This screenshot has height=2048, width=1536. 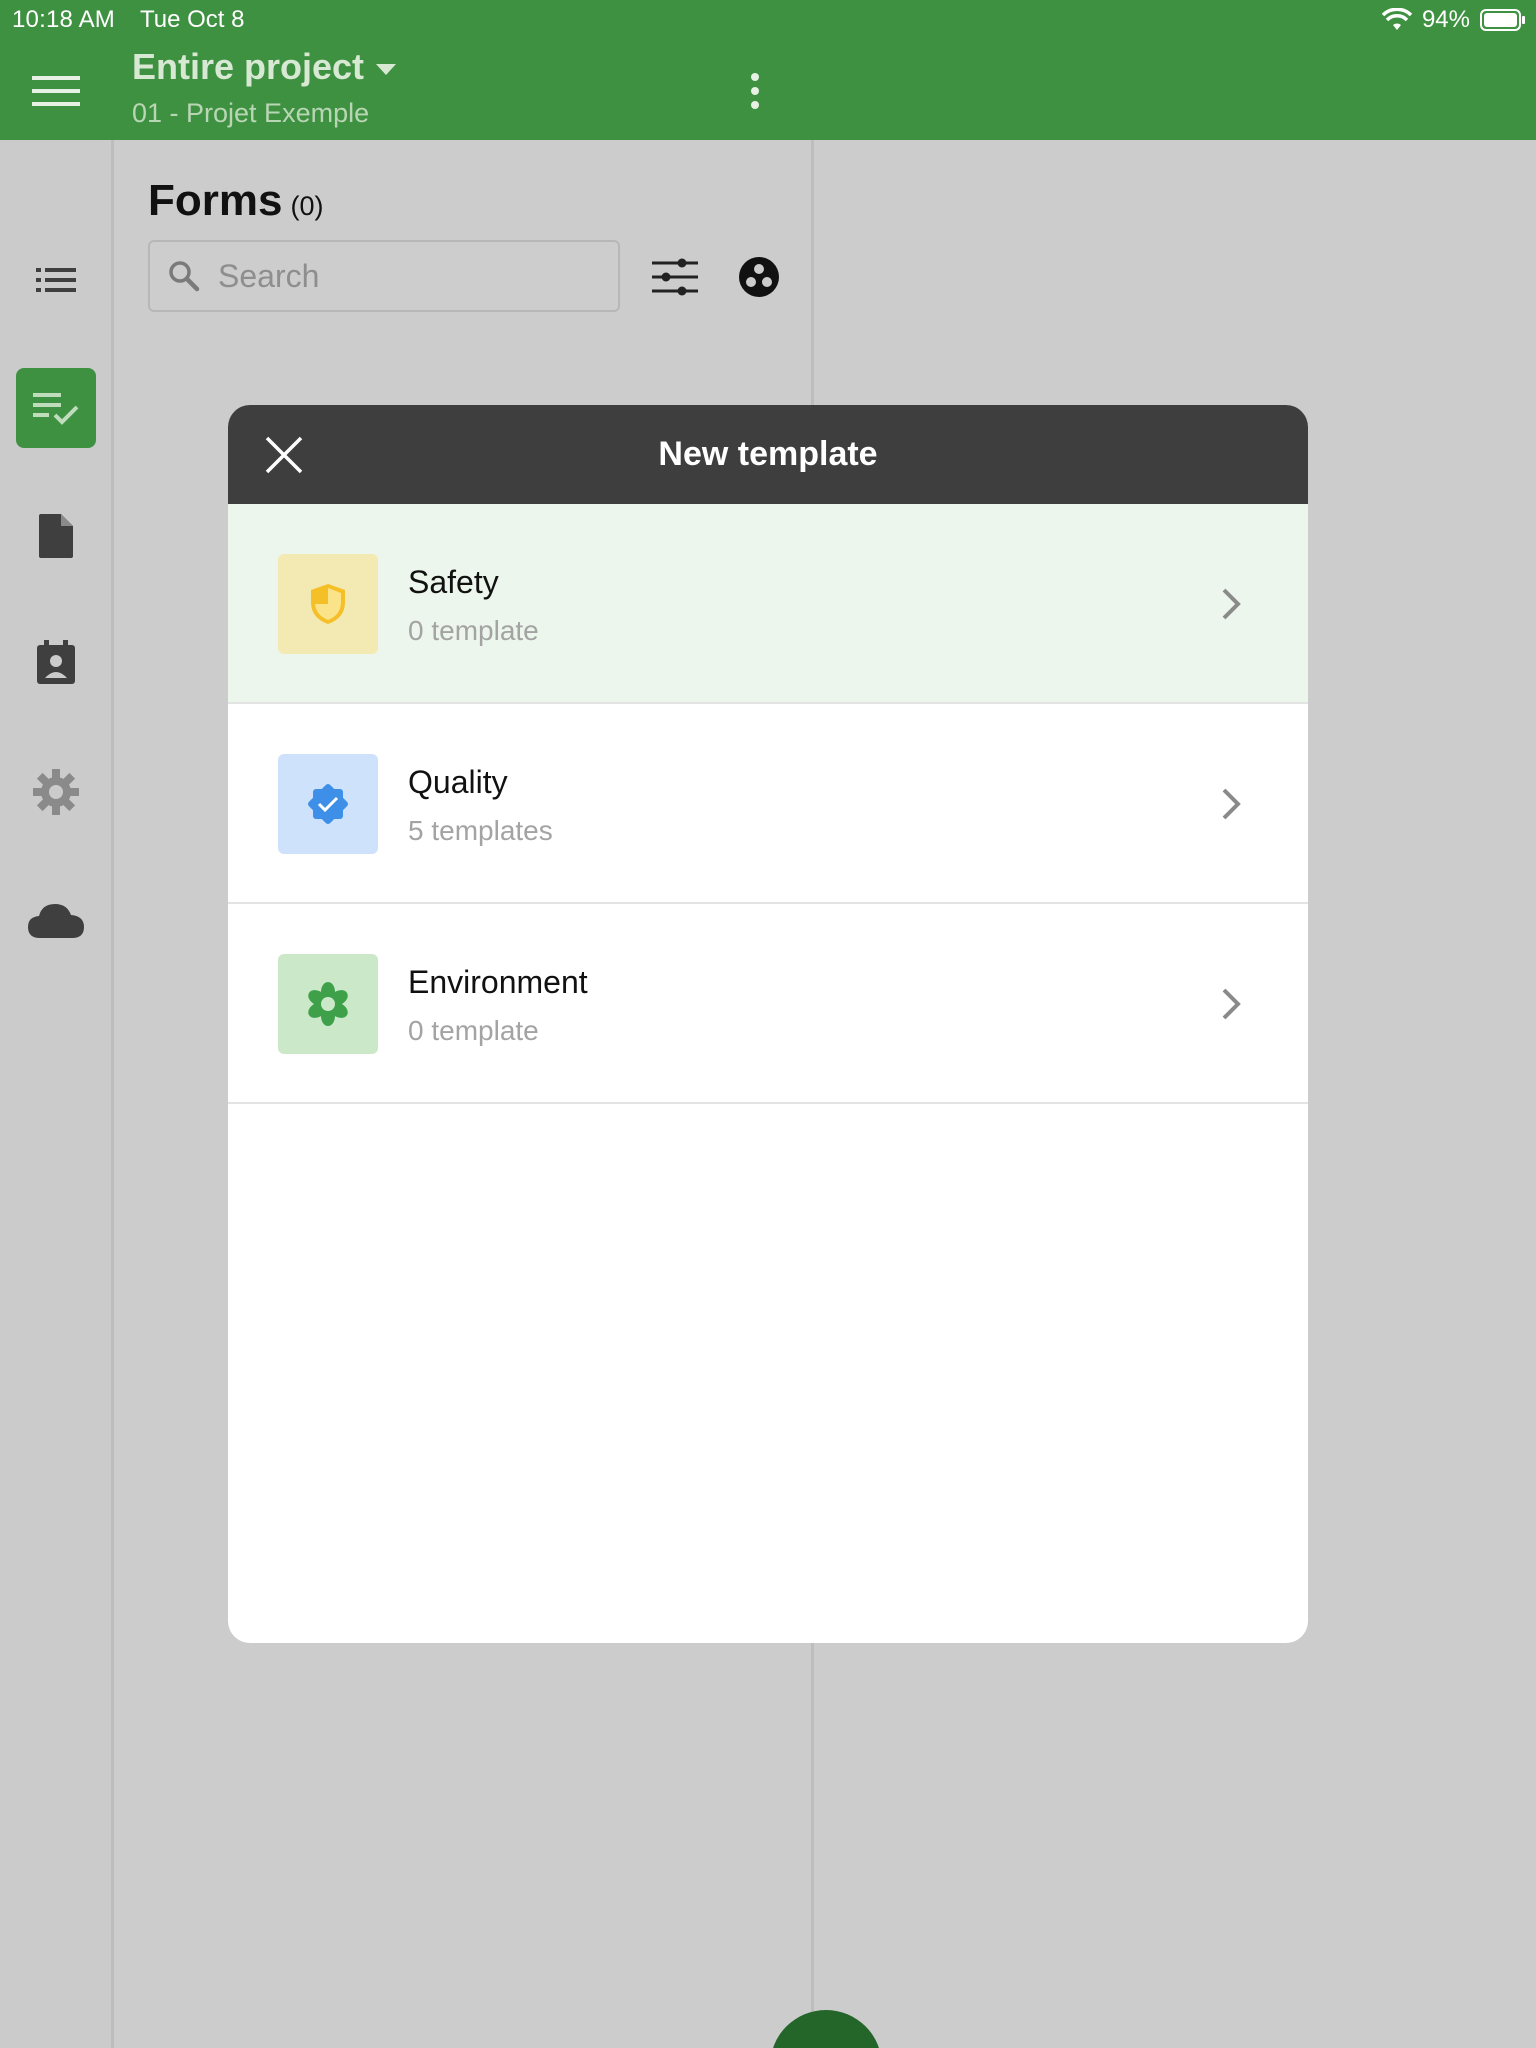 What do you see at coordinates (248, 66) in the screenshot?
I see `scope-title: Entire project` at bounding box center [248, 66].